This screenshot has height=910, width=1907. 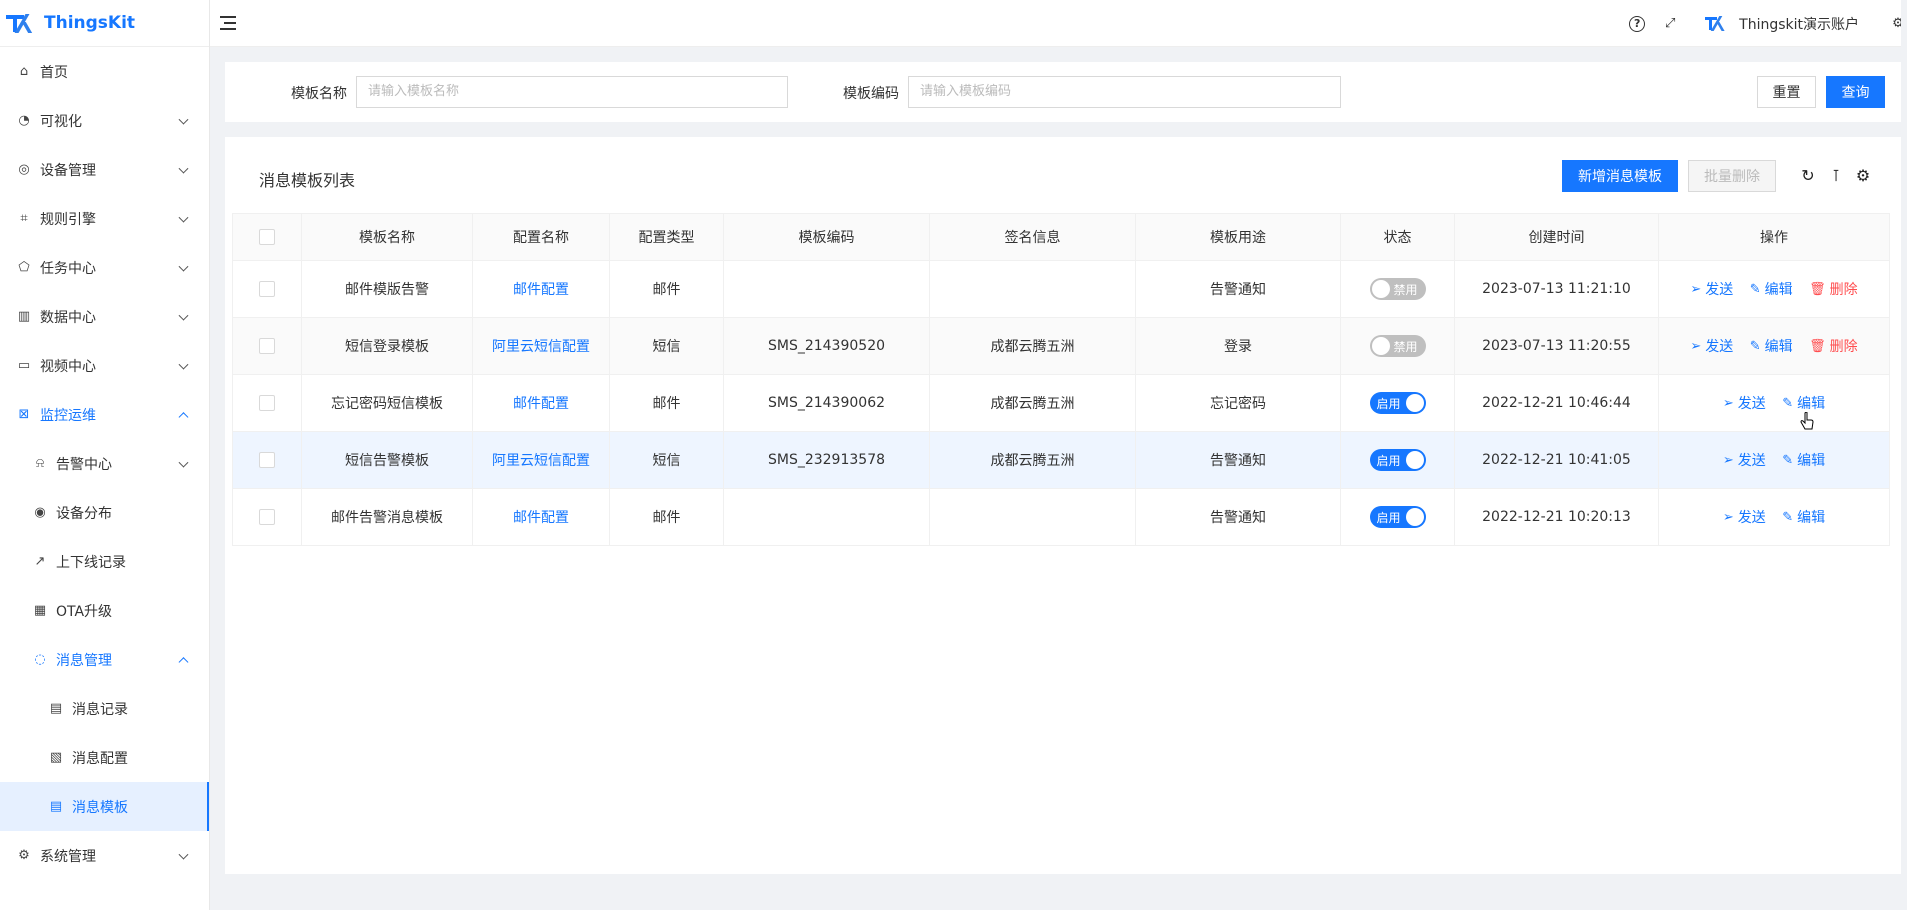 I want to click on sidebar-item-message-records: ▤ 消息记录, so click(x=104, y=708).